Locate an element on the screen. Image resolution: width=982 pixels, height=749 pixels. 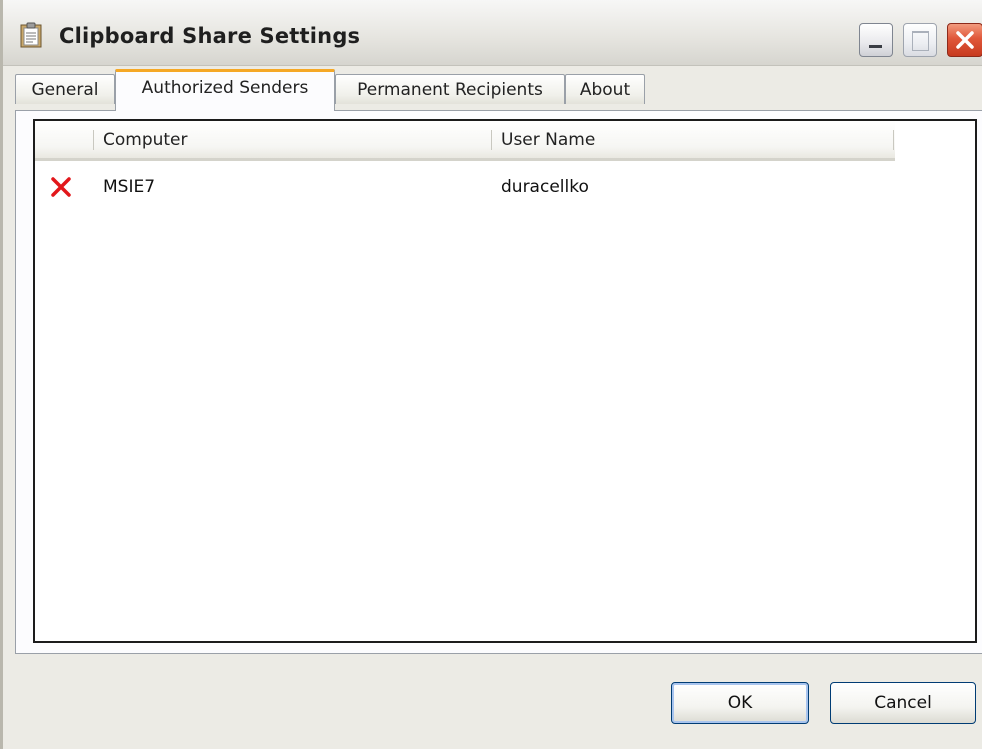
title-bar: Clipboard Share Settings is located at coordinates (492, 33).